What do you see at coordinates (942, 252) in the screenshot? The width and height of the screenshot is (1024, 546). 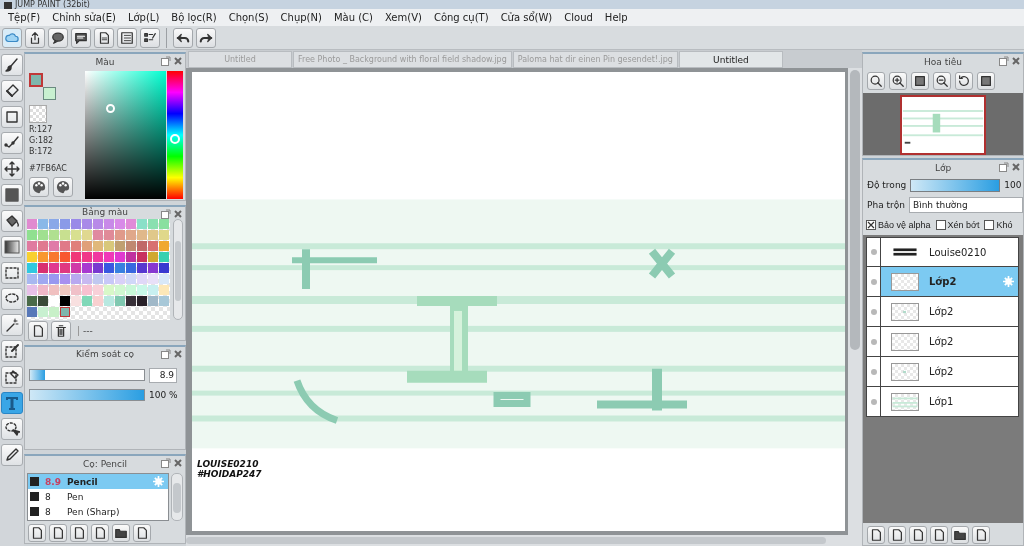 I see `layer-item: Louise0210` at bounding box center [942, 252].